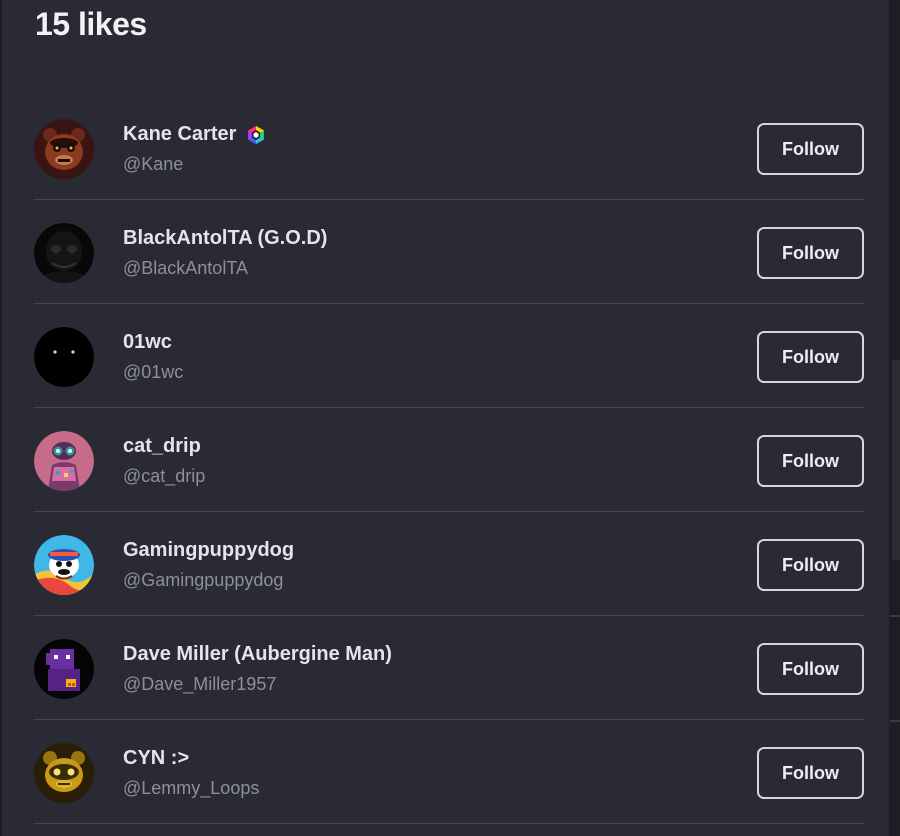  I want to click on user-handle: @BlackAntolTA, so click(185, 268).